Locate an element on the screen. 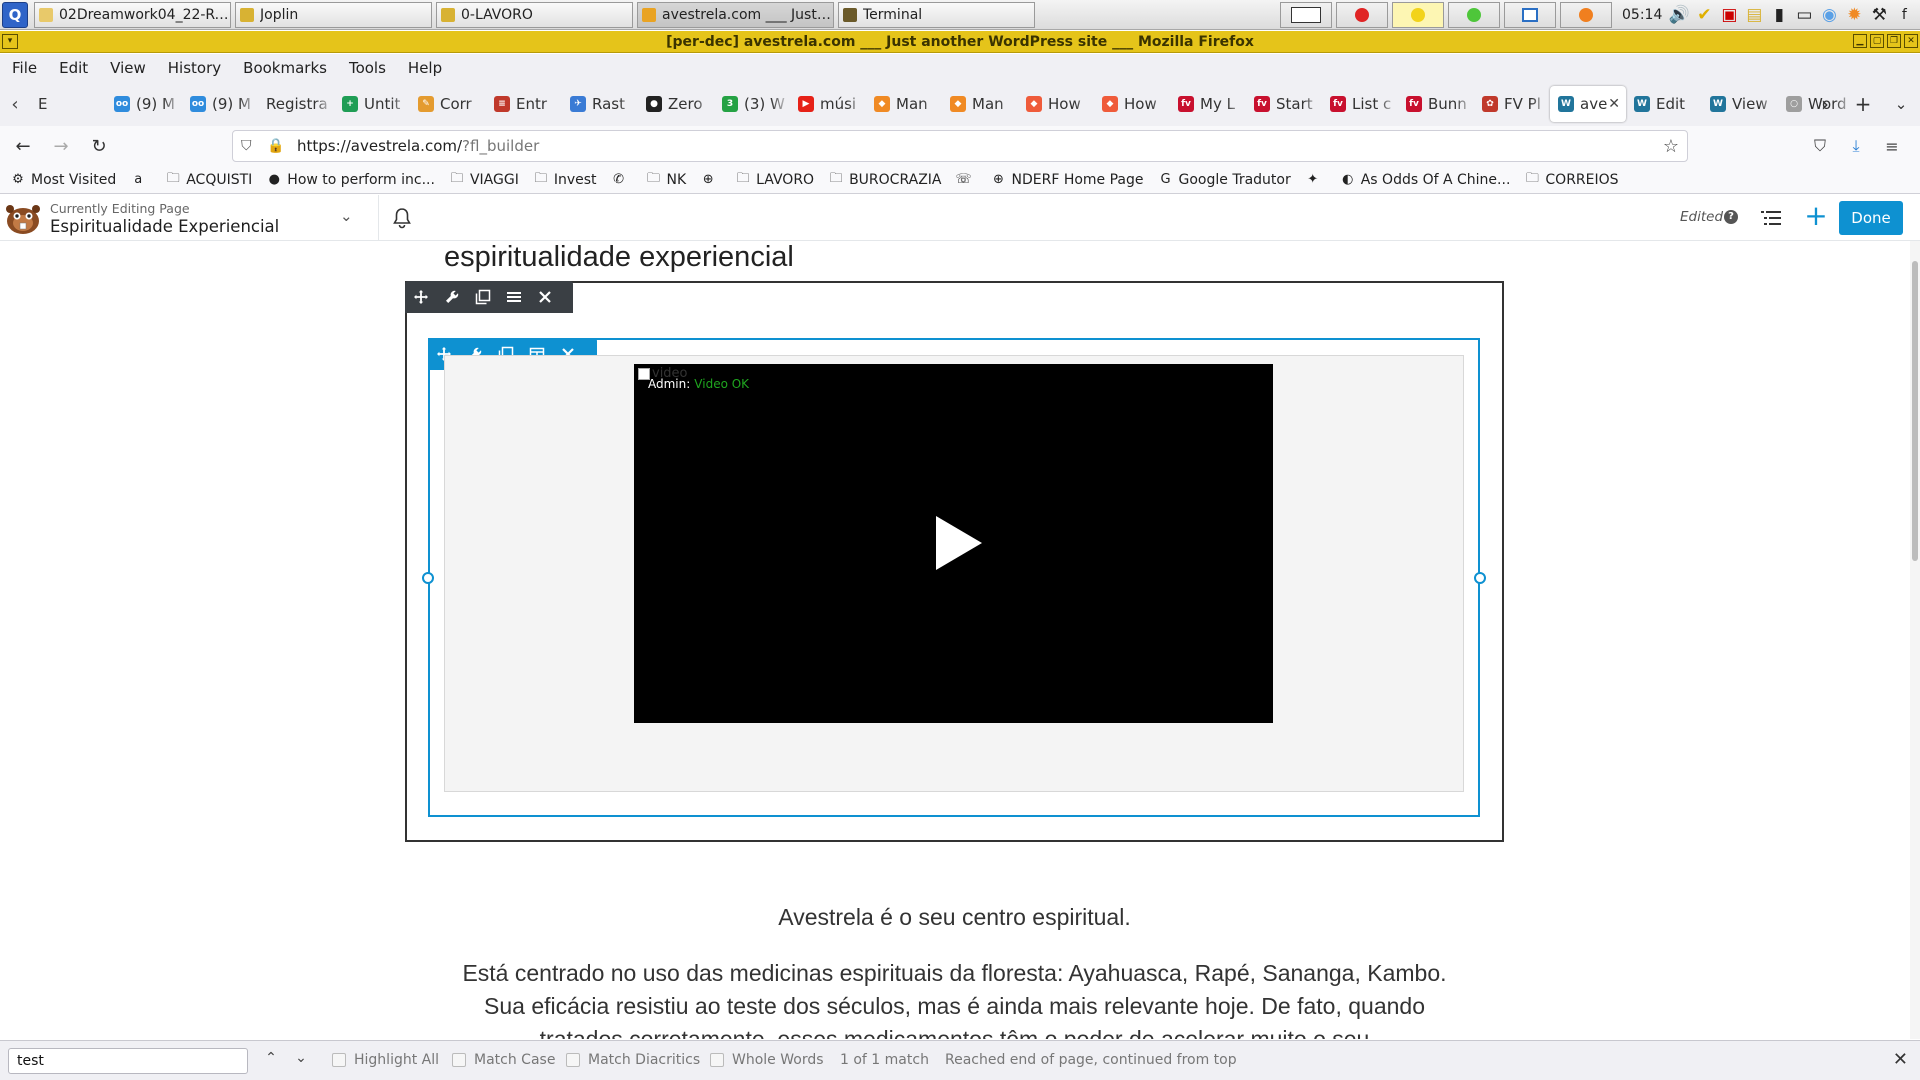  row-settings-wrench-icon is located at coordinates (451, 297).